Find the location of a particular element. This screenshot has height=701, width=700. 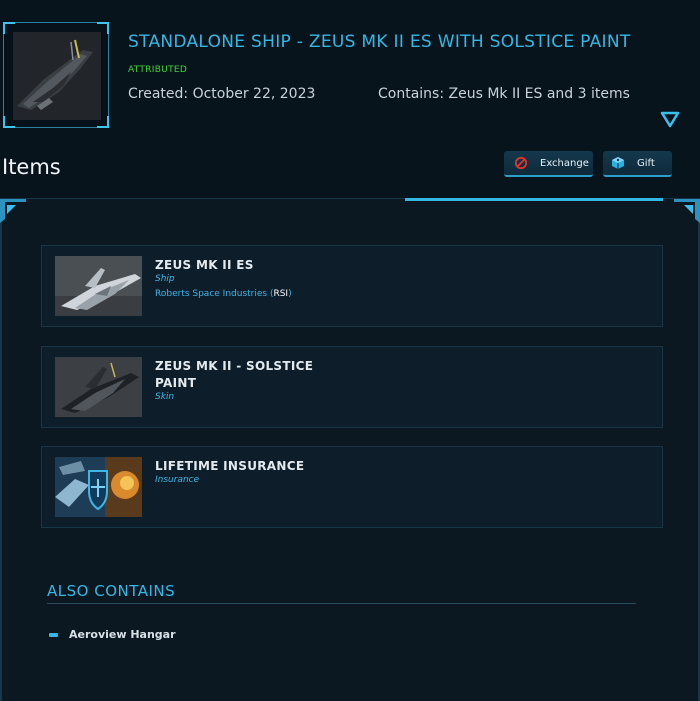

collapse-toggle-button is located at coordinates (670, 119).